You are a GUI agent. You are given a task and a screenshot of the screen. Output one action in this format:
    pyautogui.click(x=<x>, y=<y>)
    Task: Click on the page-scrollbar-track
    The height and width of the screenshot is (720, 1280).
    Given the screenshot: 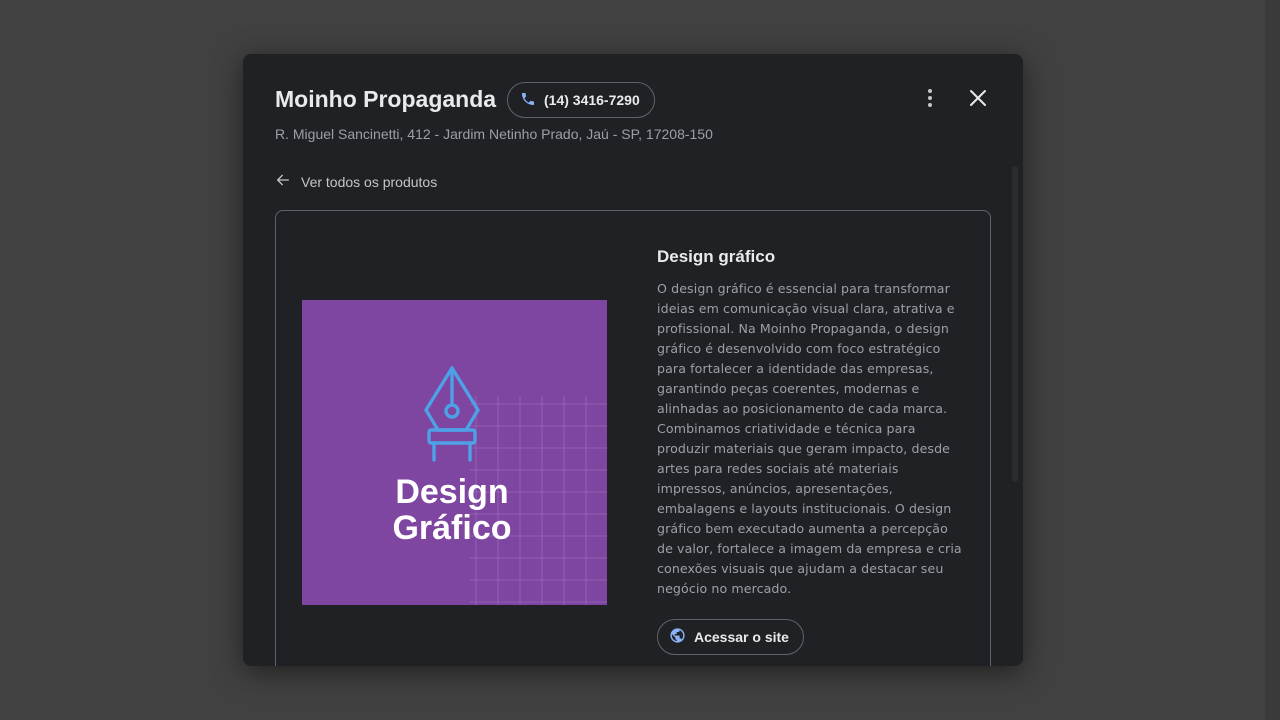 What is the action you would take?
    pyautogui.click(x=1272, y=360)
    